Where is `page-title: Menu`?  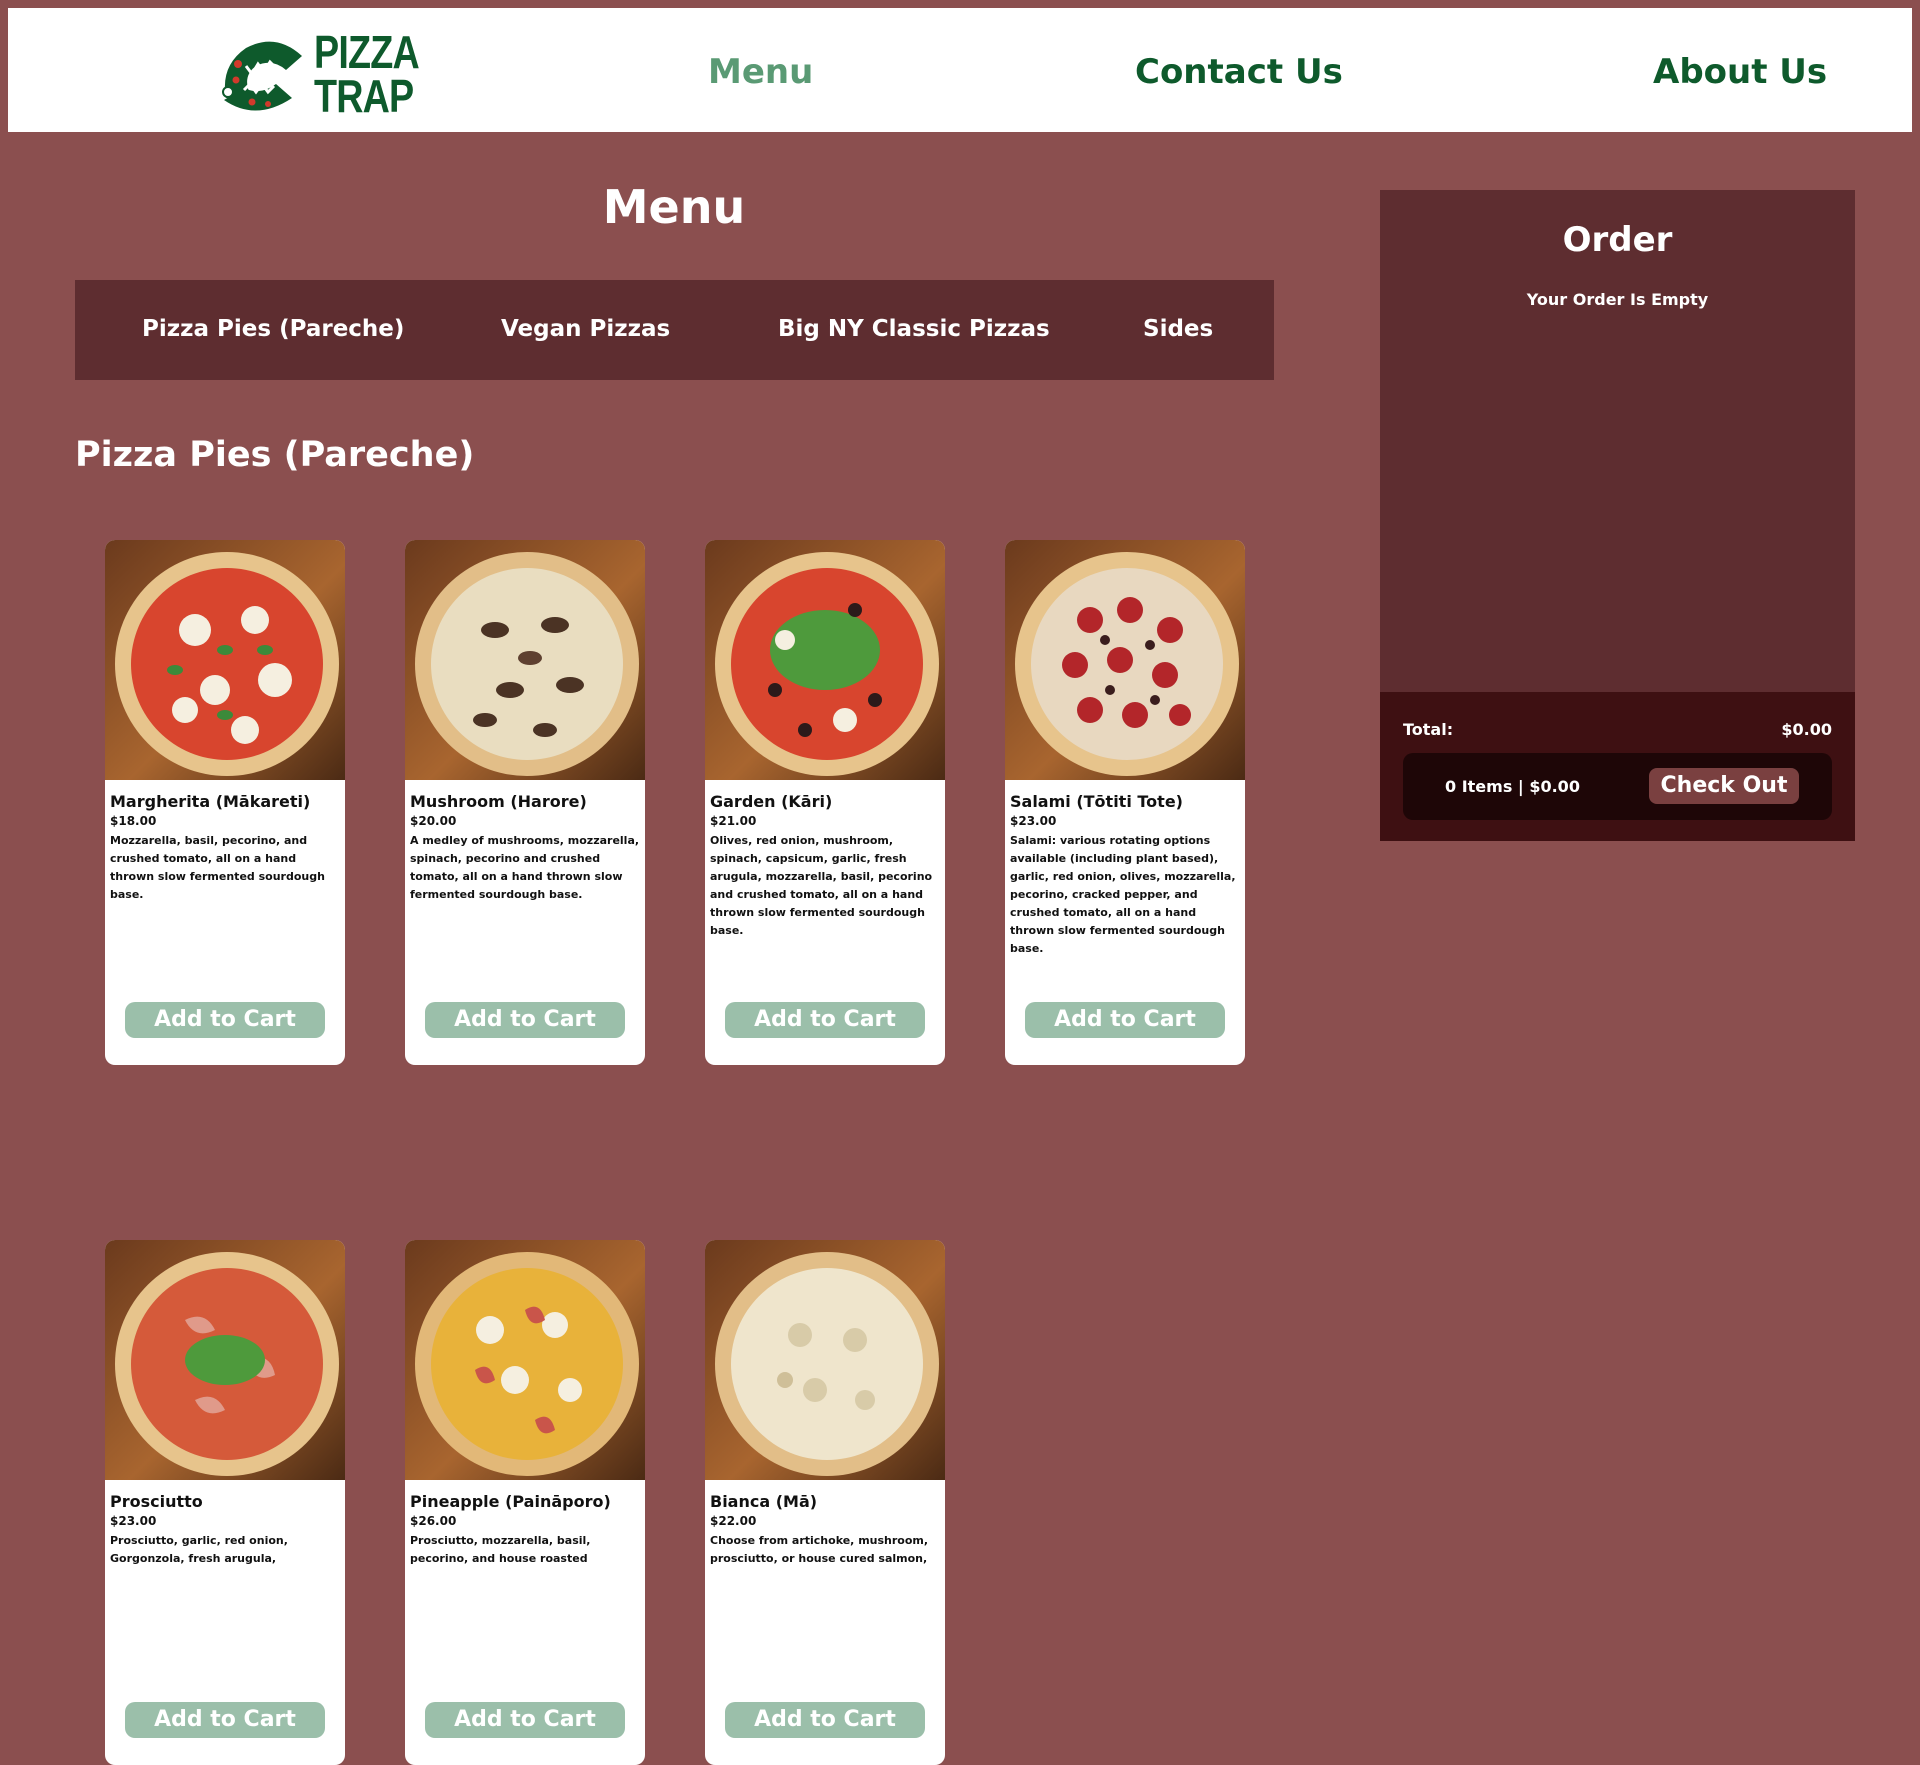 page-title: Menu is located at coordinates (674, 207).